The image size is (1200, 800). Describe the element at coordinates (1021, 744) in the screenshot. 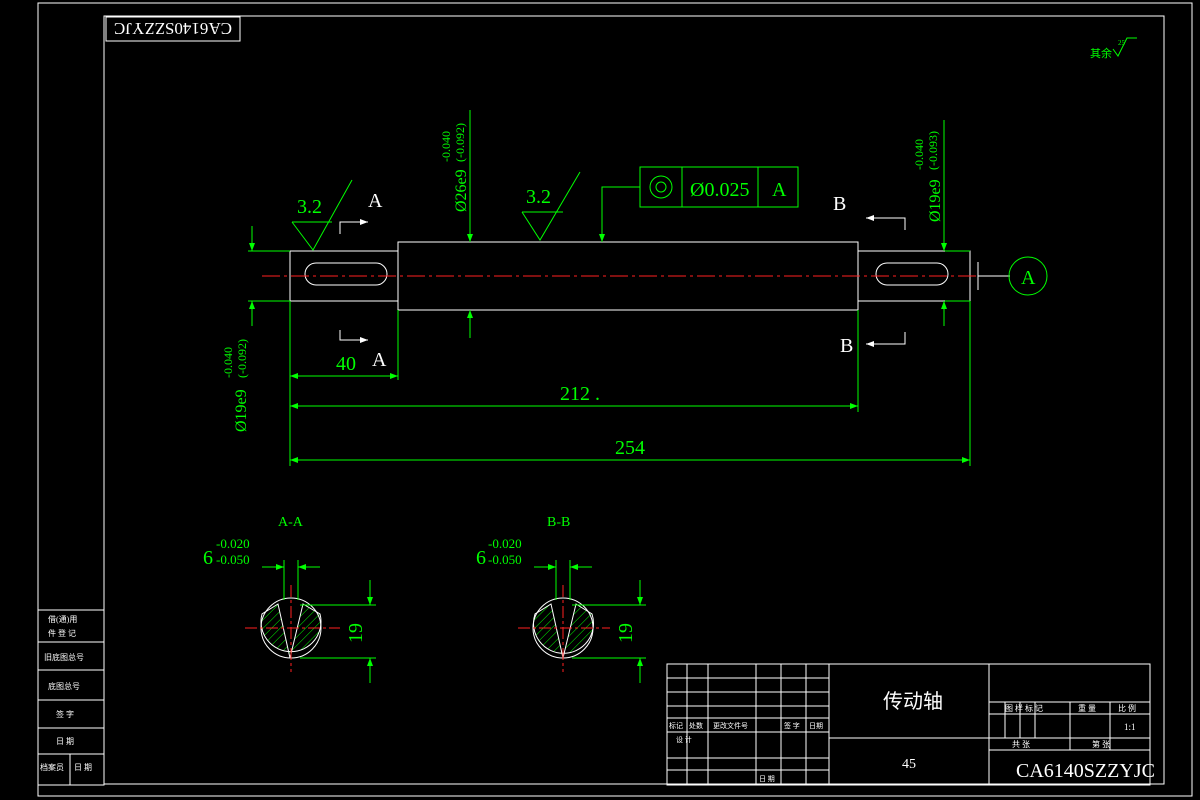

I see `h-sheets: 共 张` at that location.